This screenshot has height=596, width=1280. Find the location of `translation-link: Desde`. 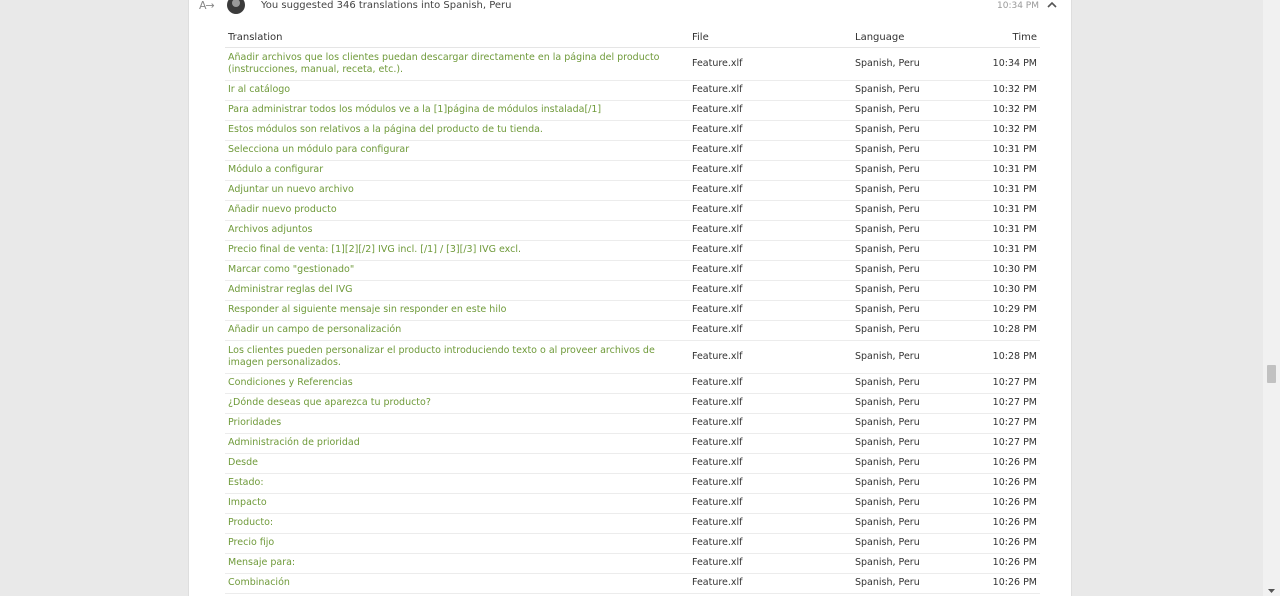

translation-link: Desde is located at coordinates (457, 463).